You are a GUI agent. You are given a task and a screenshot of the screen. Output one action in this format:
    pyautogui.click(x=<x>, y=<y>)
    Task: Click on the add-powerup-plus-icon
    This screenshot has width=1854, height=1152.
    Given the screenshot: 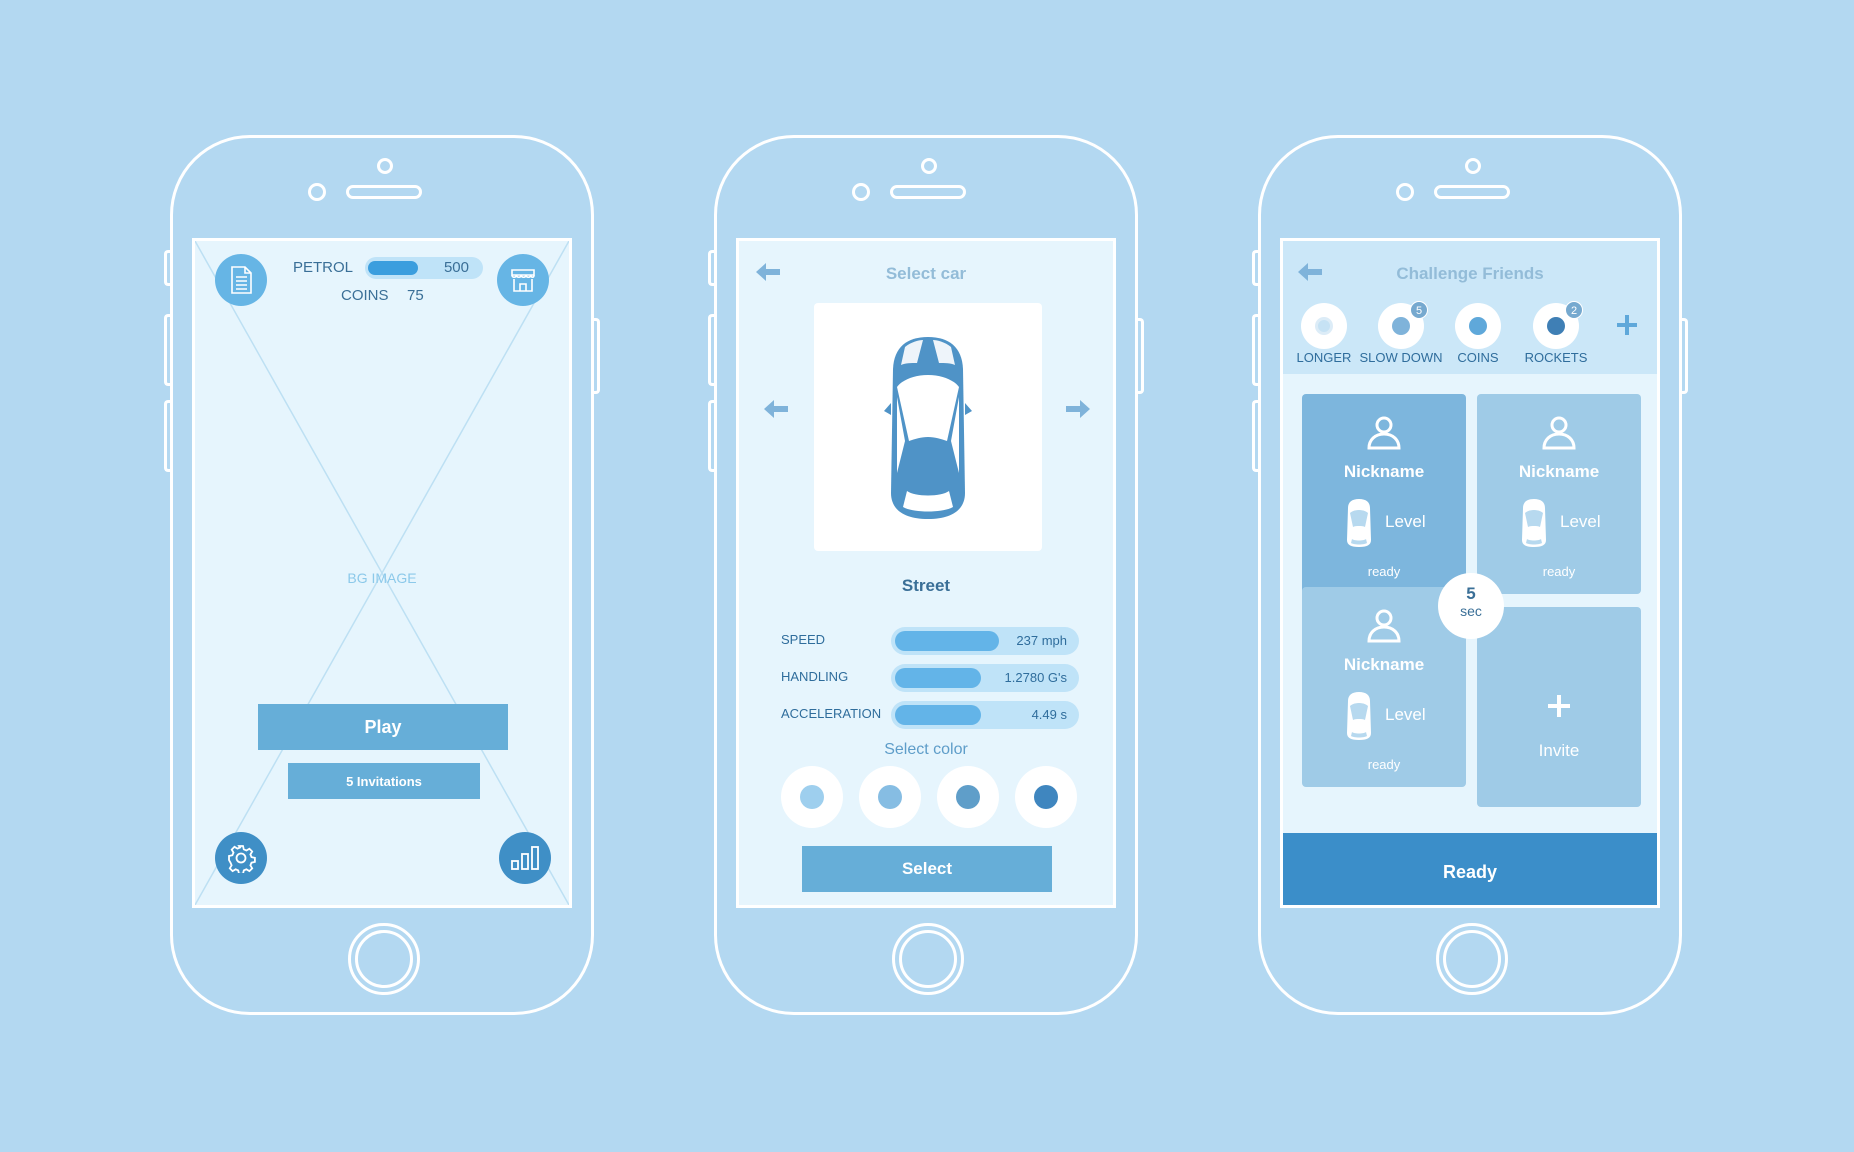 What is the action you would take?
    pyautogui.click(x=1627, y=325)
    